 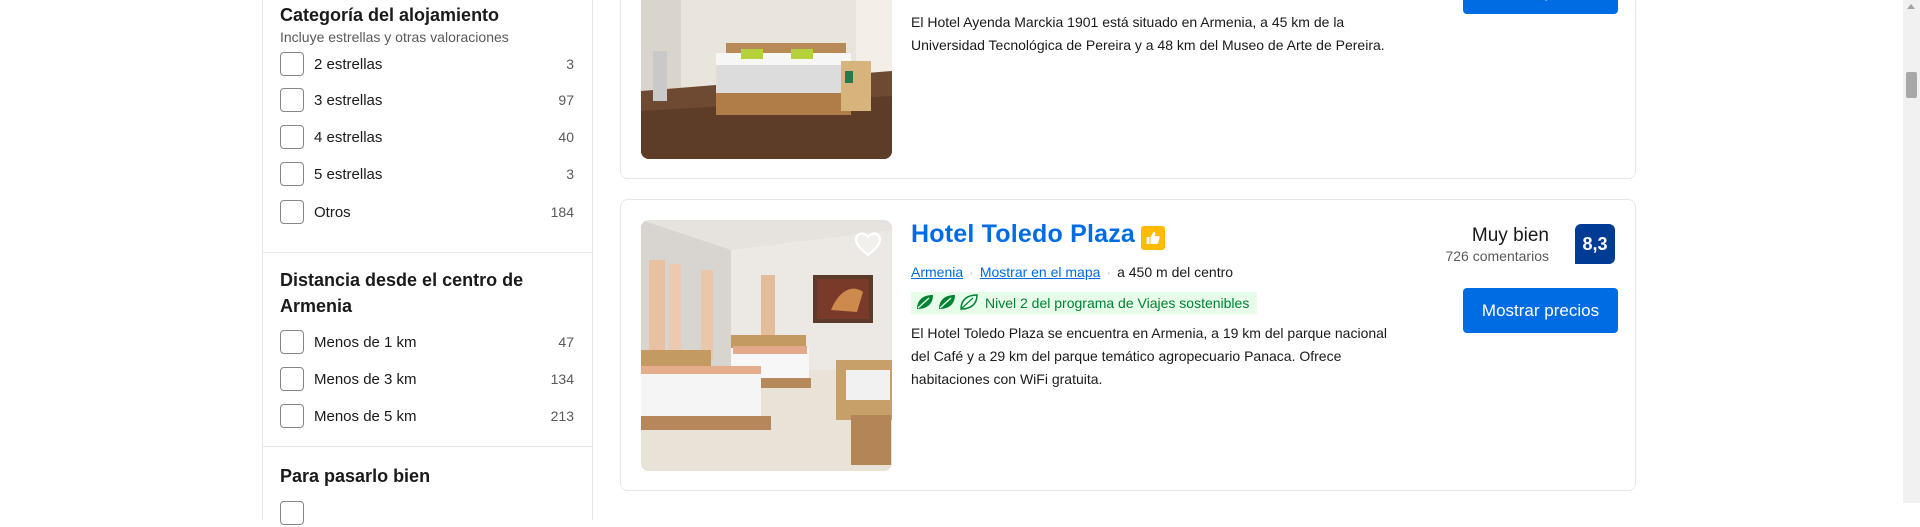 What do you see at coordinates (562, 212) in the screenshot?
I see `filter-option-count: 184` at bounding box center [562, 212].